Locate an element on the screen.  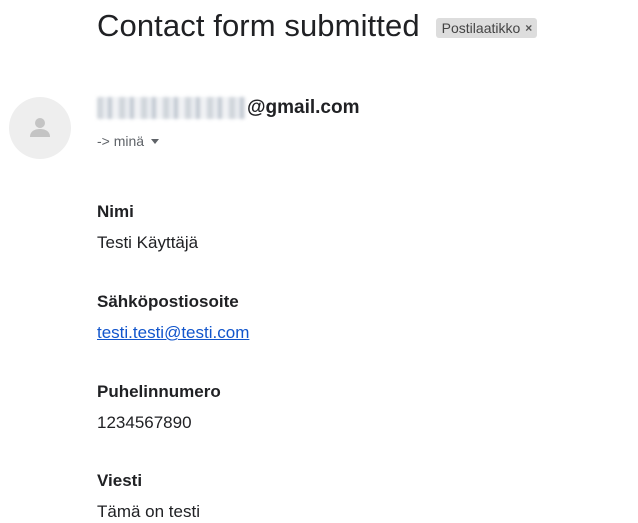
field-label: Nimi is located at coordinates (115, 211).